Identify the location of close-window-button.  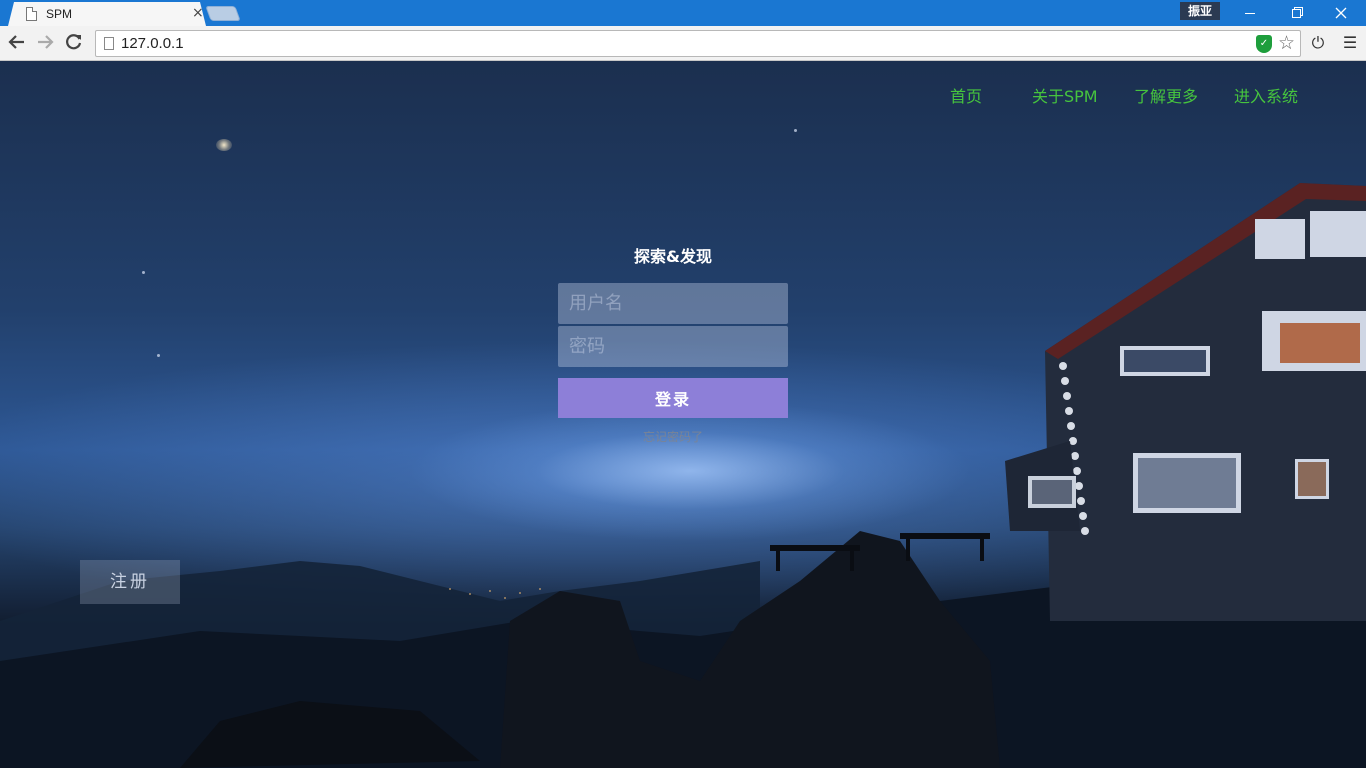
(1341, 13).